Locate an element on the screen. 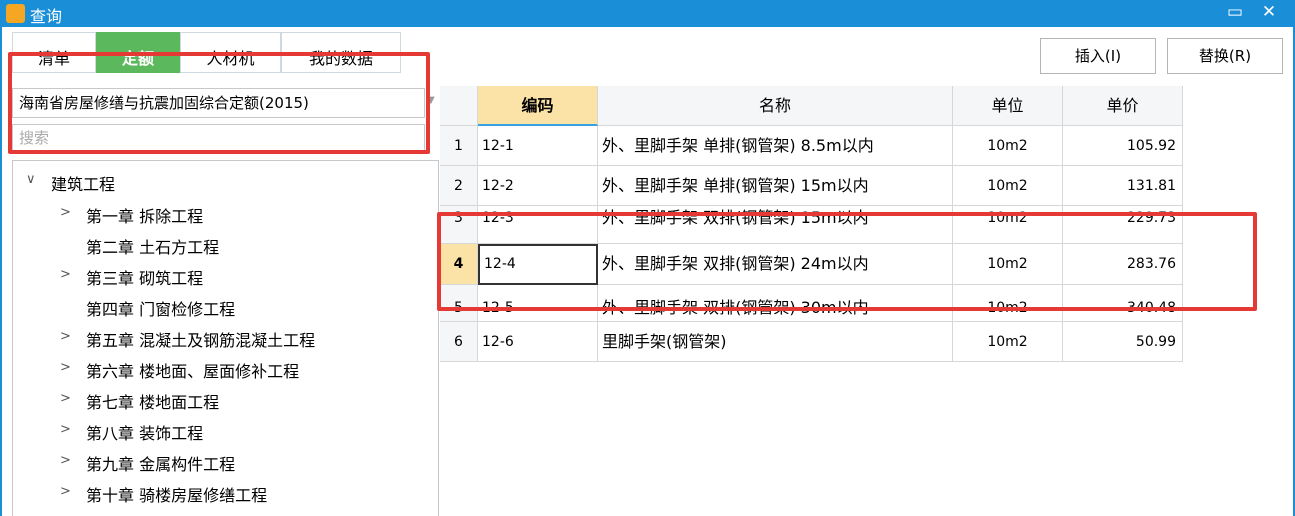  cell-code: 12-1 is located at coordinates (538, 146).